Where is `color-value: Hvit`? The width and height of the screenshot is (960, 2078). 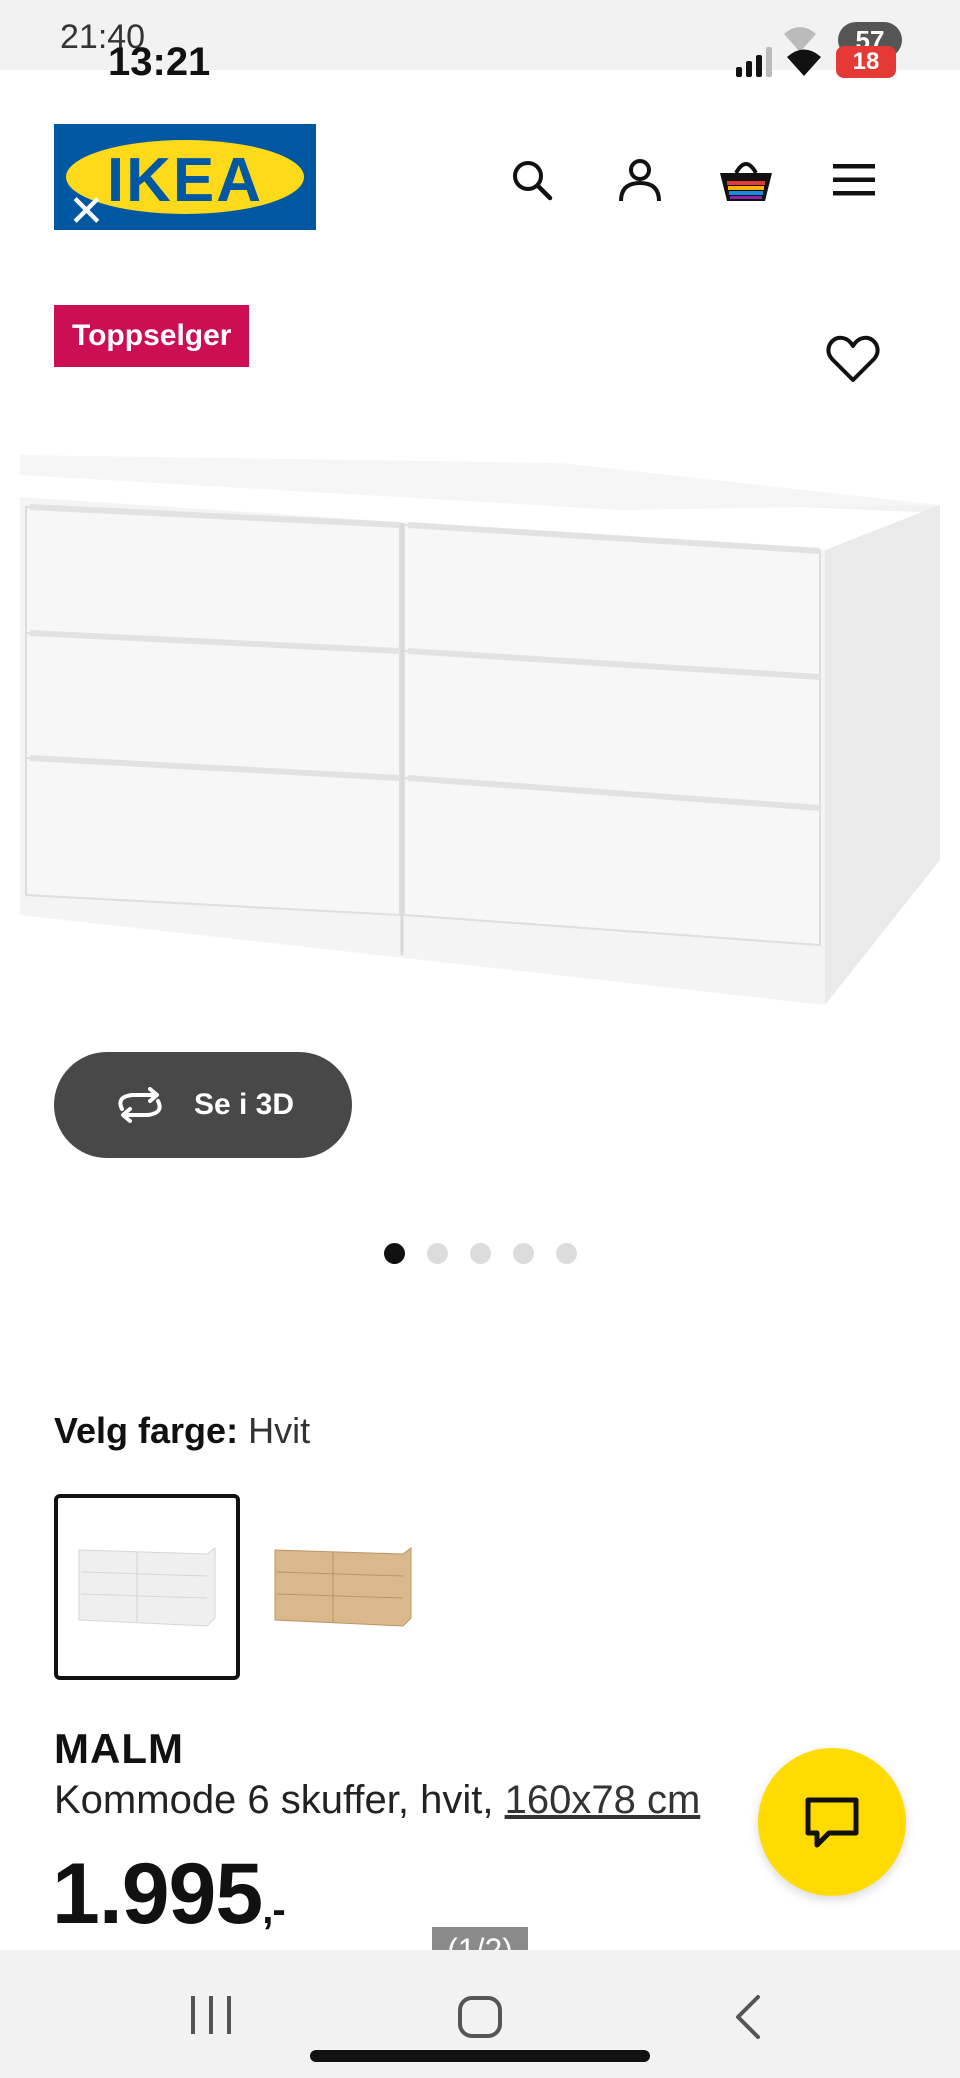 color-value: Hvit is located at coordinates (279, 1430).